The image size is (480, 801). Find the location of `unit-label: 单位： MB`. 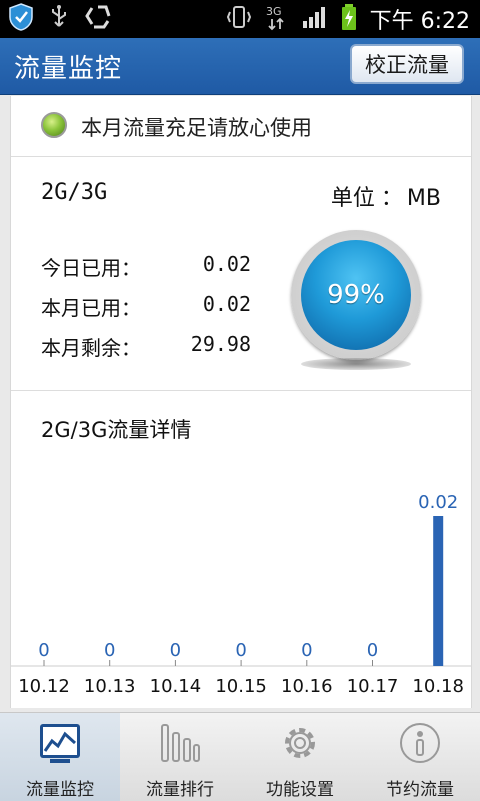

unit-label: 单位： MB is located at coordinates (386, 196).